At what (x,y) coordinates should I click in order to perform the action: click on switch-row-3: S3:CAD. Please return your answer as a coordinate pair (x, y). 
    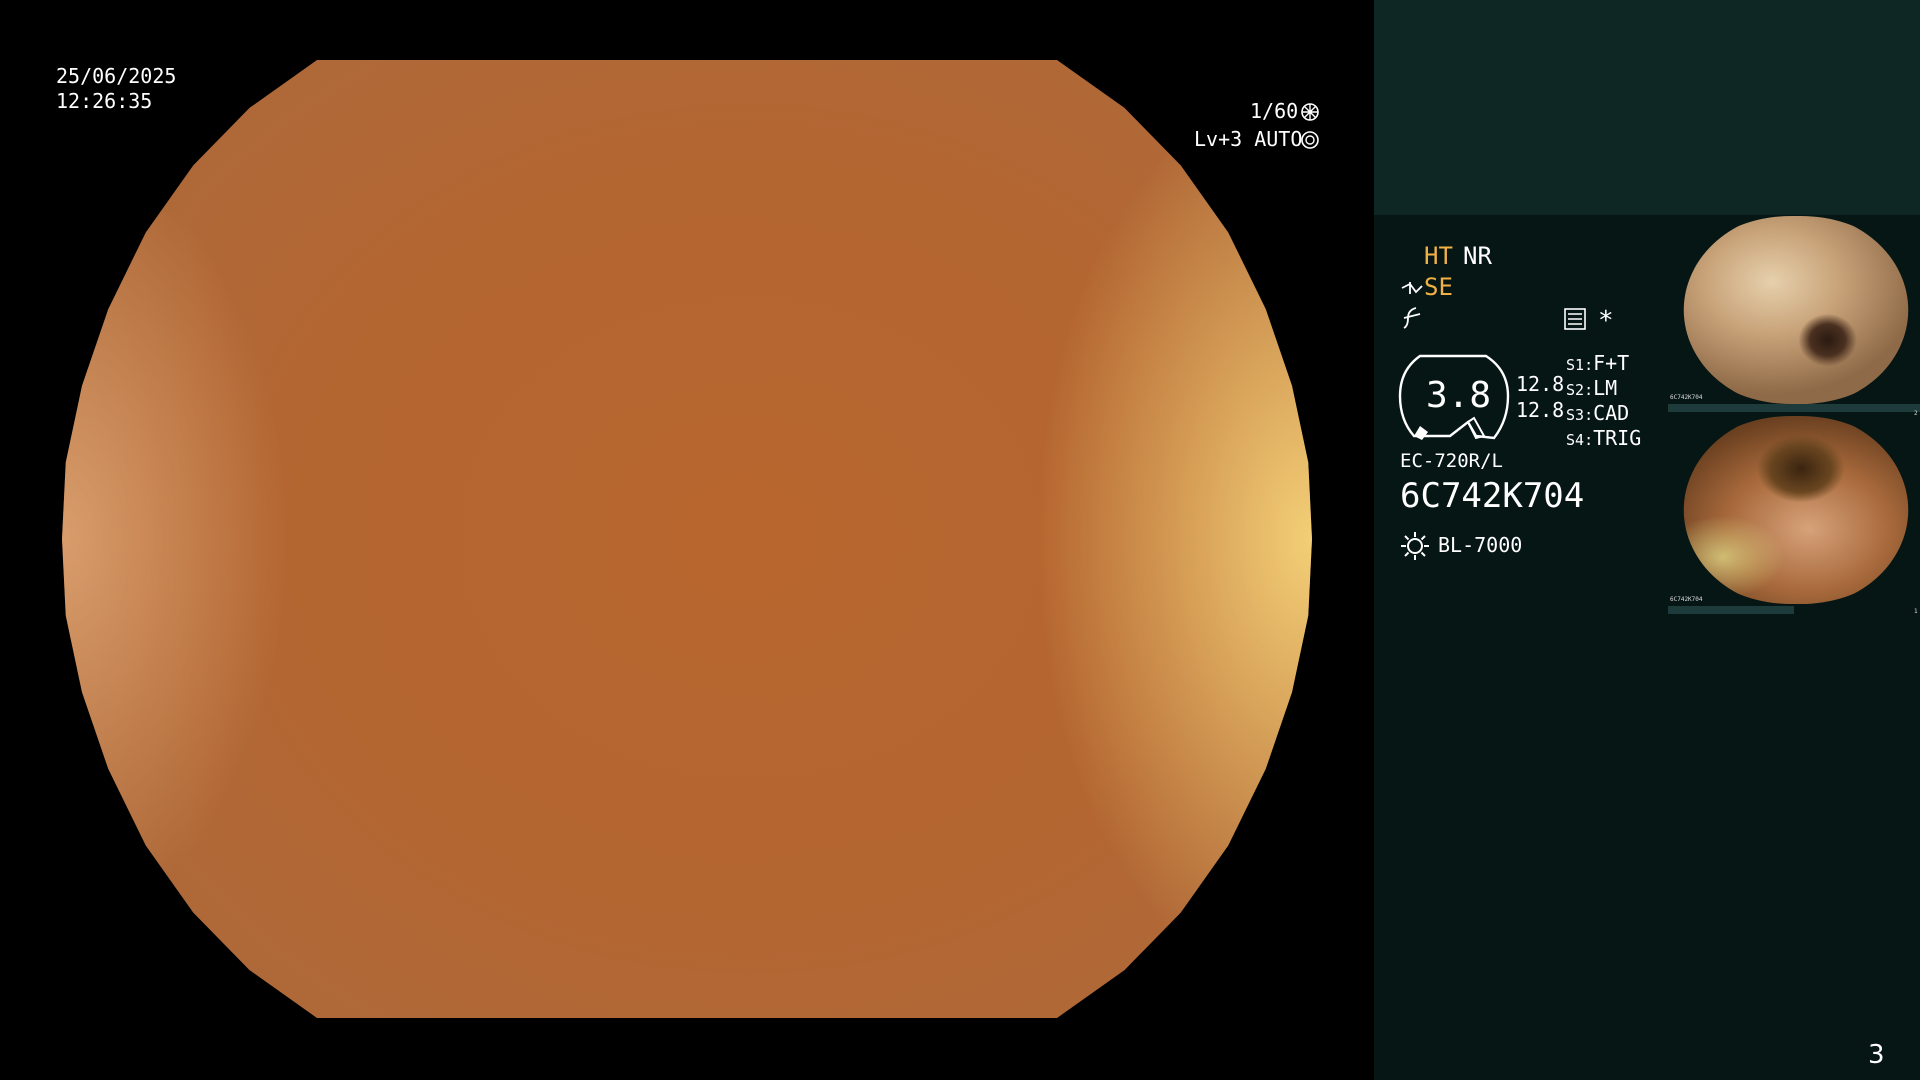
    Looking at the image, I should click on (1598, 413).